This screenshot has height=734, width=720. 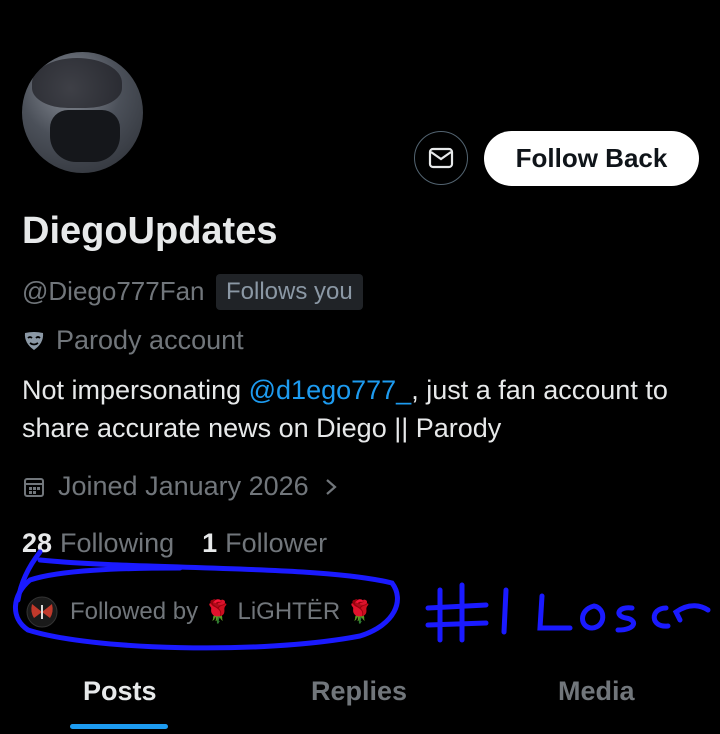 I want to click on follower-name: LiGHTËR, so click(x=289, y=611).